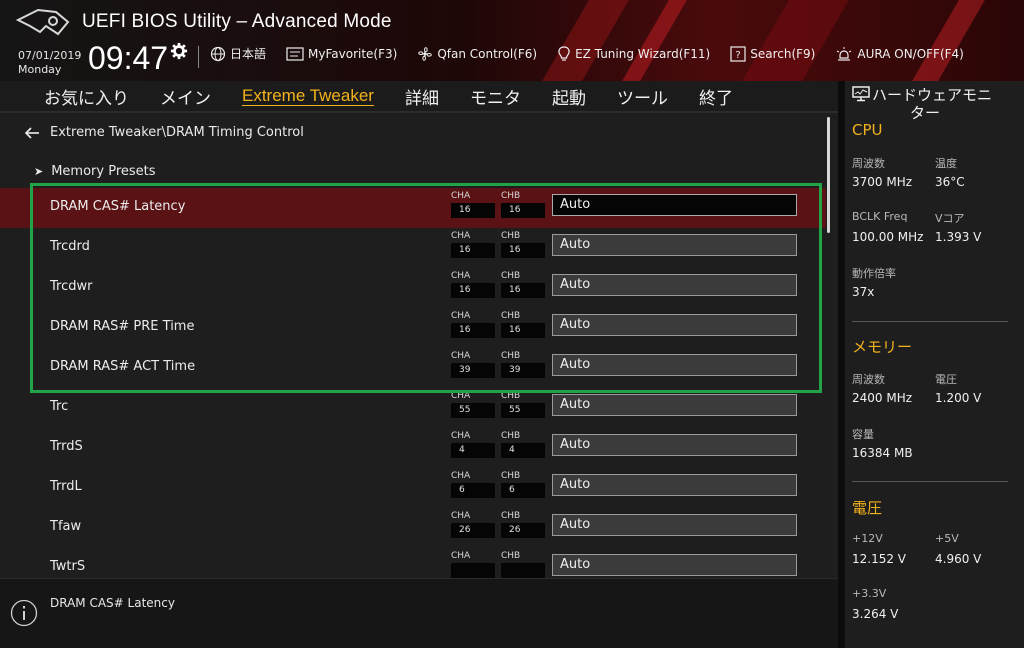 This screenshot has height=648, width=1024. Describe the element at coordinates (772, 53) in the screenshot. I see `search-button: ? Search(F9)` at that location.